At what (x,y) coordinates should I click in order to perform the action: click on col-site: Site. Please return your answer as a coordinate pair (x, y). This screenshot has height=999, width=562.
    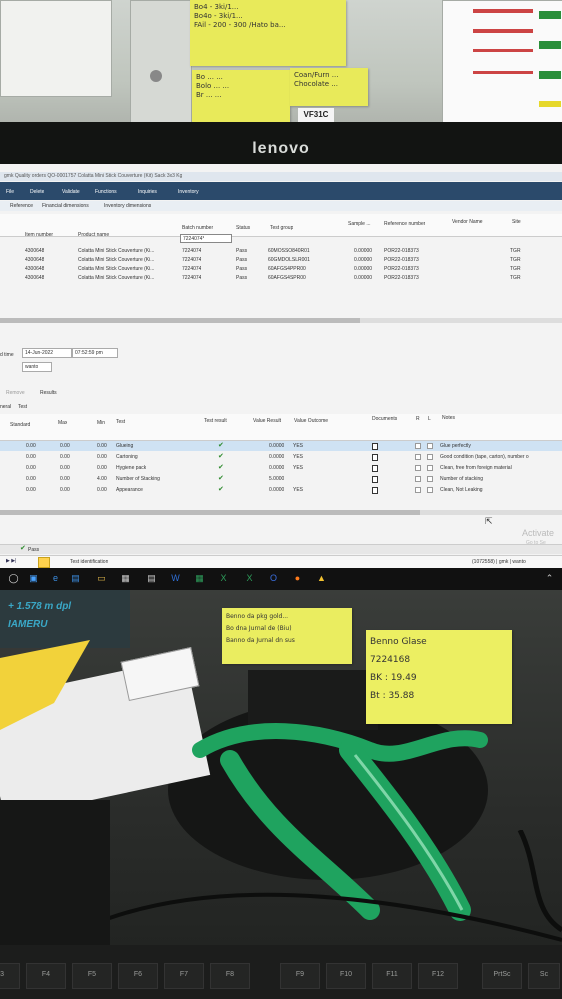
    Looking at the image, I should click on (516, 222).